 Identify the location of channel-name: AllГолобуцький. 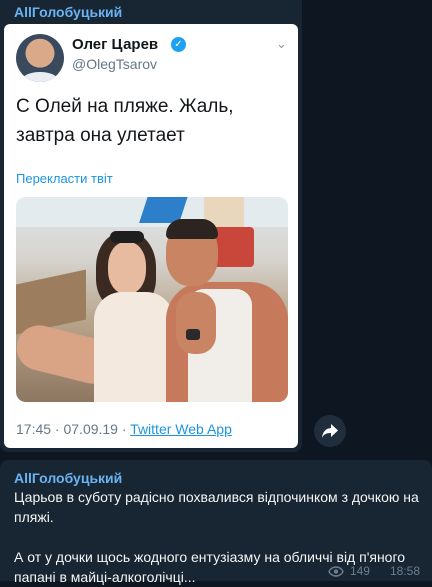
(68, 12).